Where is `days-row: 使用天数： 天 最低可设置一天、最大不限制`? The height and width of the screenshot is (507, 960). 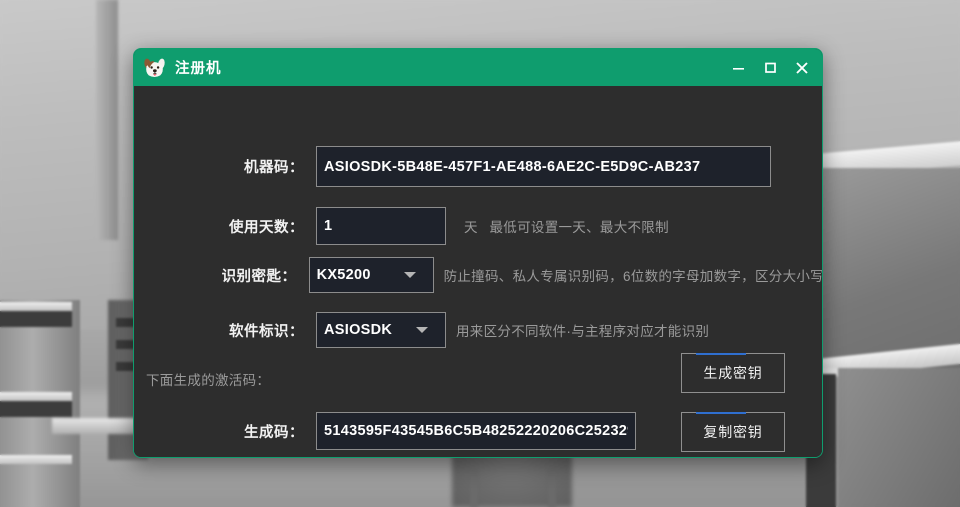 days-row: 使用天数： 天 最低可设置一天、最大不限制 is located at coordinates (478, 226).